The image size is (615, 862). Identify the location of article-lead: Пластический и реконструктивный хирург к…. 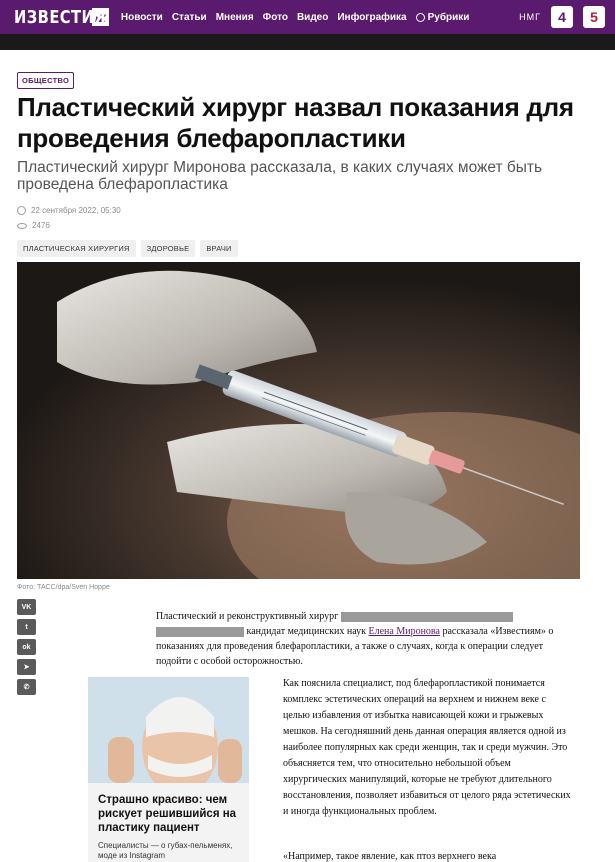
(366, 639).